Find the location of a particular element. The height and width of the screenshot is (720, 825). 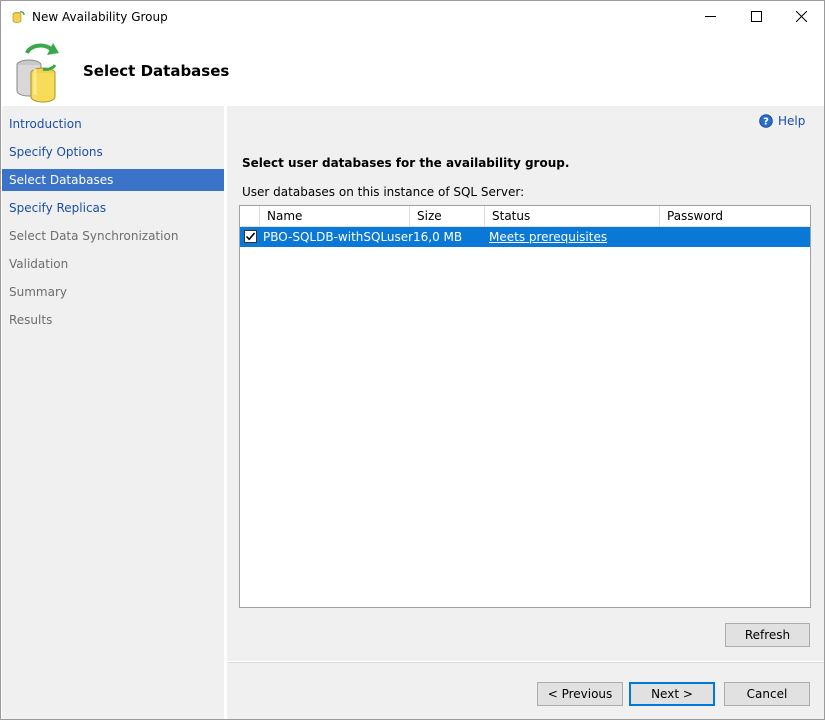

minimize-button is located at coordinates (710, 16).